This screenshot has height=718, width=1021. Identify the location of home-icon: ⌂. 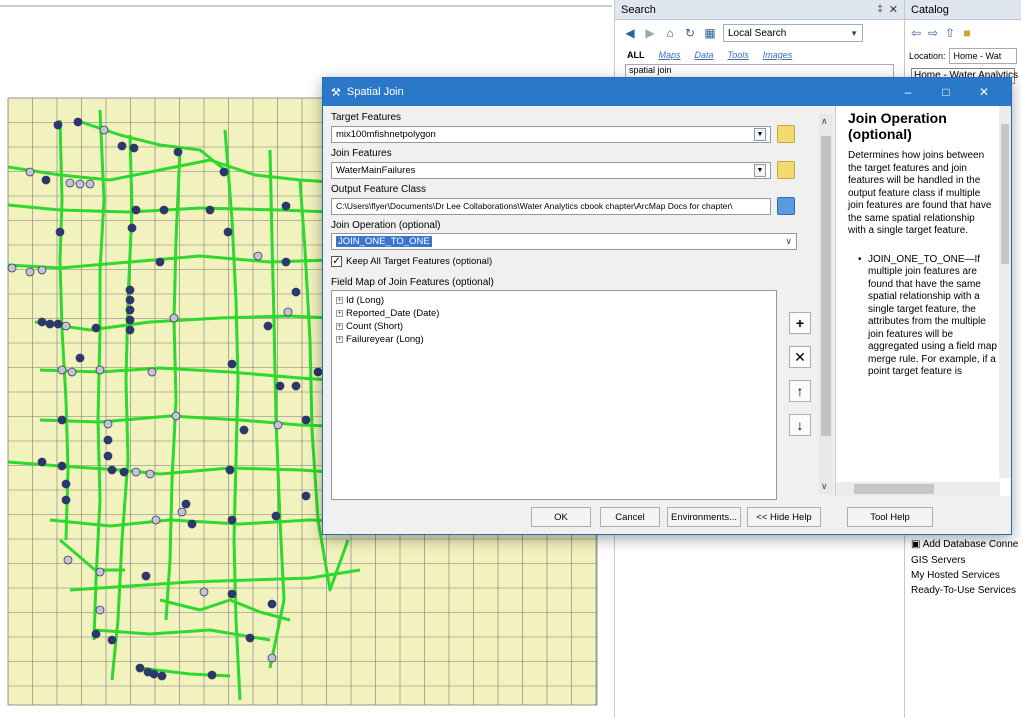
(670, 33).